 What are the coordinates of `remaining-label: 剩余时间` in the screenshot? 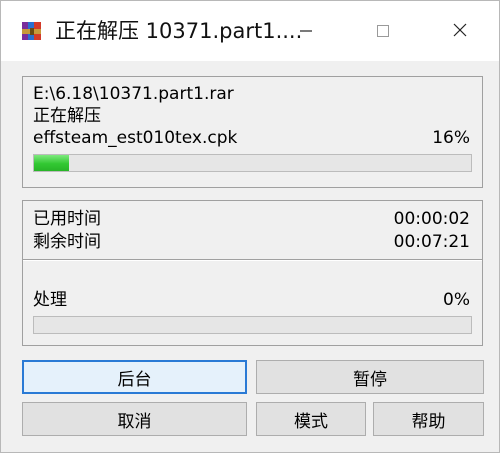 It's located at (67, 242).